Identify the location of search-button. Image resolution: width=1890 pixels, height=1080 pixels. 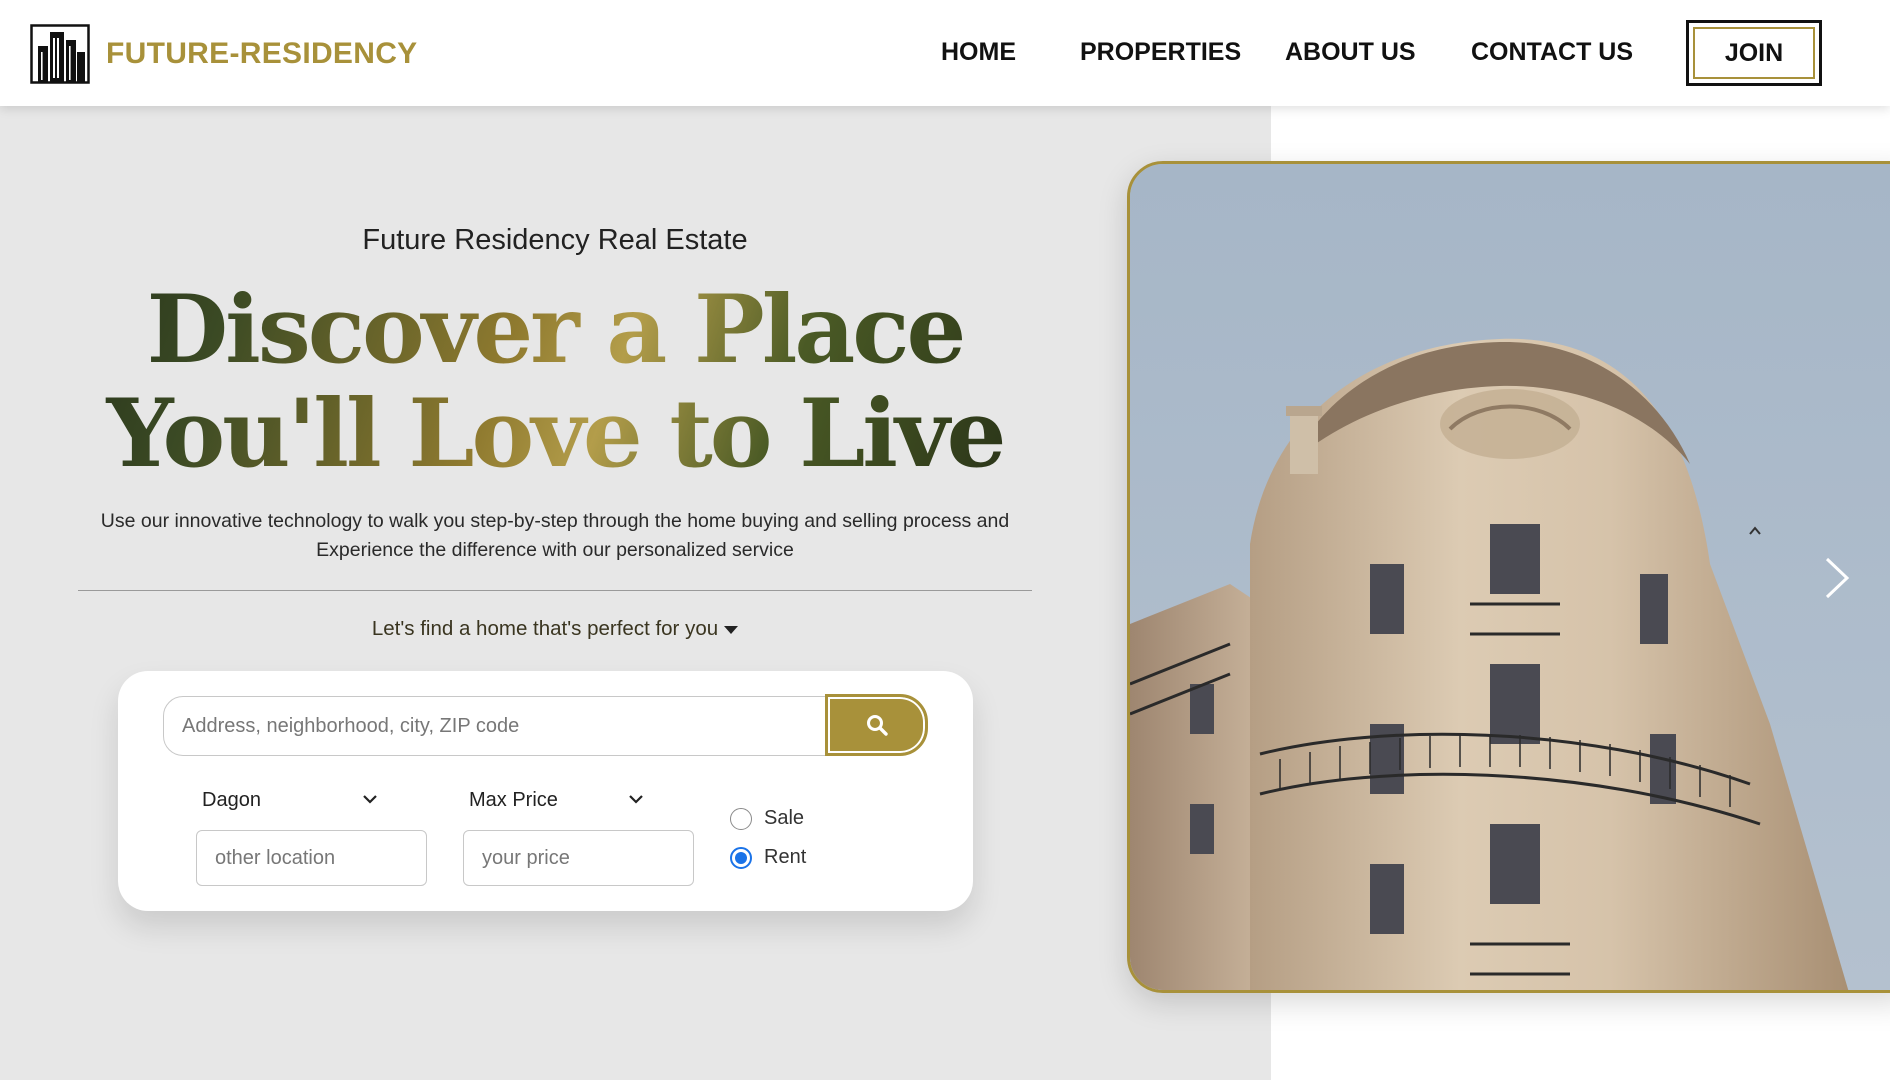
(876, 725).